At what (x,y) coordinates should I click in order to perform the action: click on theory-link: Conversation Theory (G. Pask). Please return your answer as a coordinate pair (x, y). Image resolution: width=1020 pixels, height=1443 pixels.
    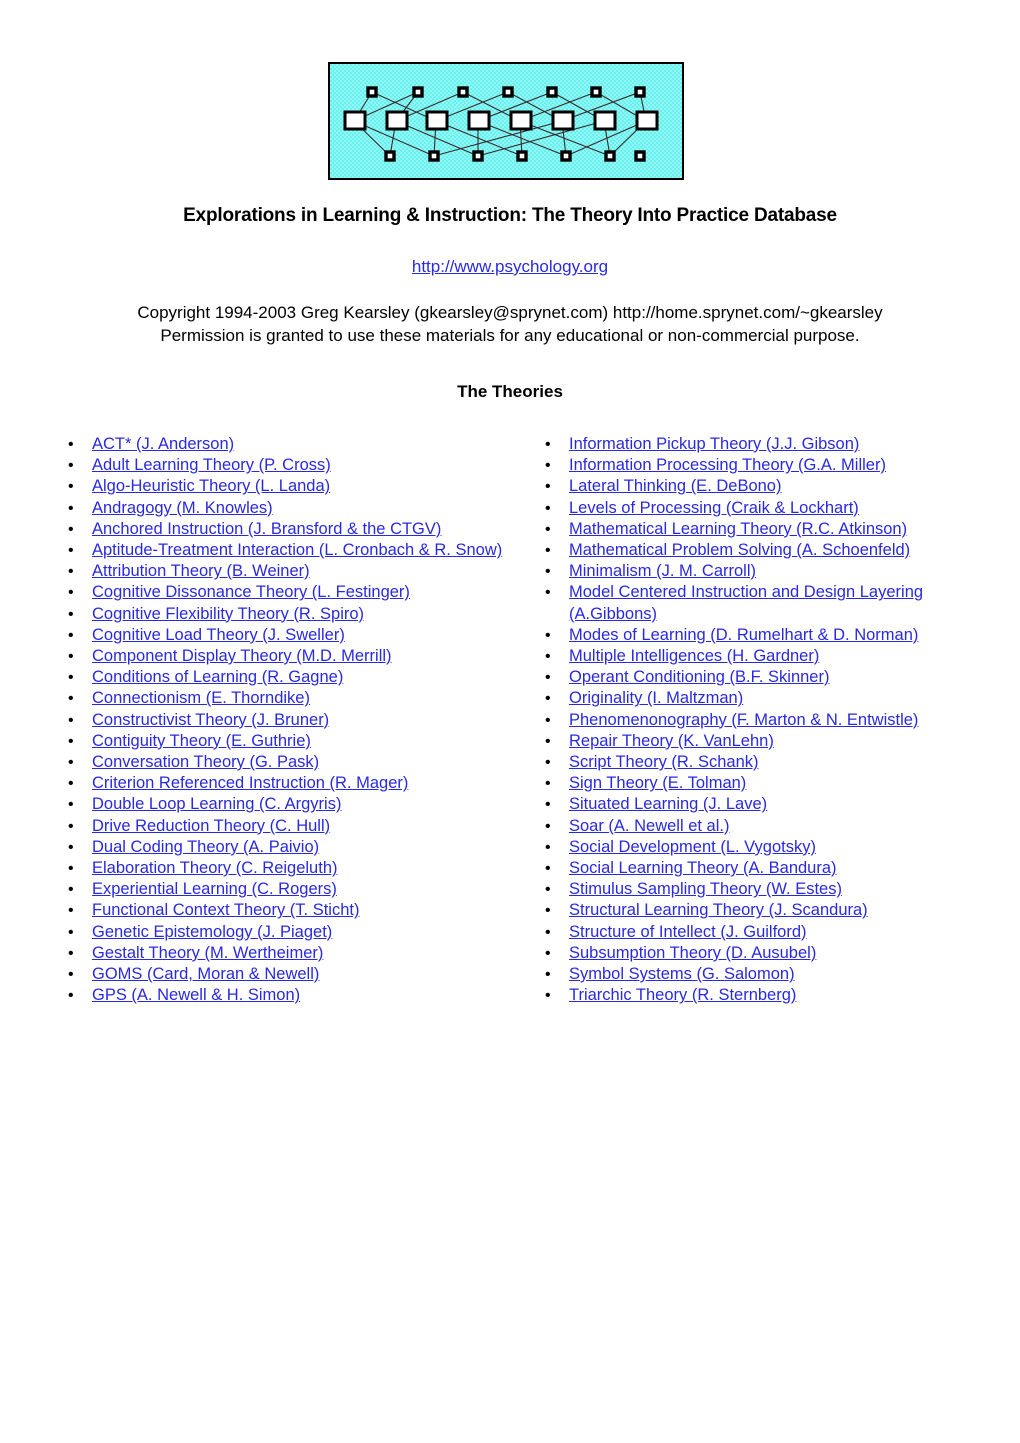
    Looking at the image, I should click on (205, 762).